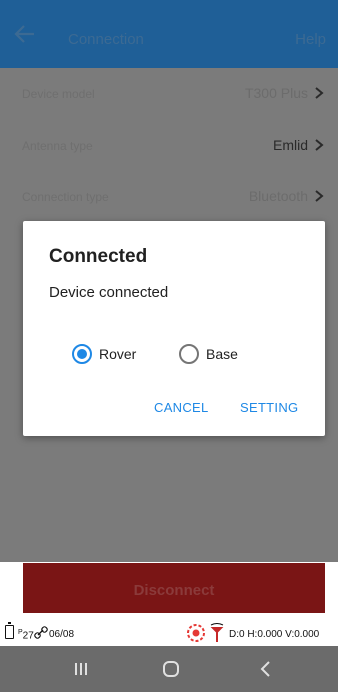 This screenshot has width=338, height=692. I want to click on connection-type-value: Bluetooth, so click(278, 196).